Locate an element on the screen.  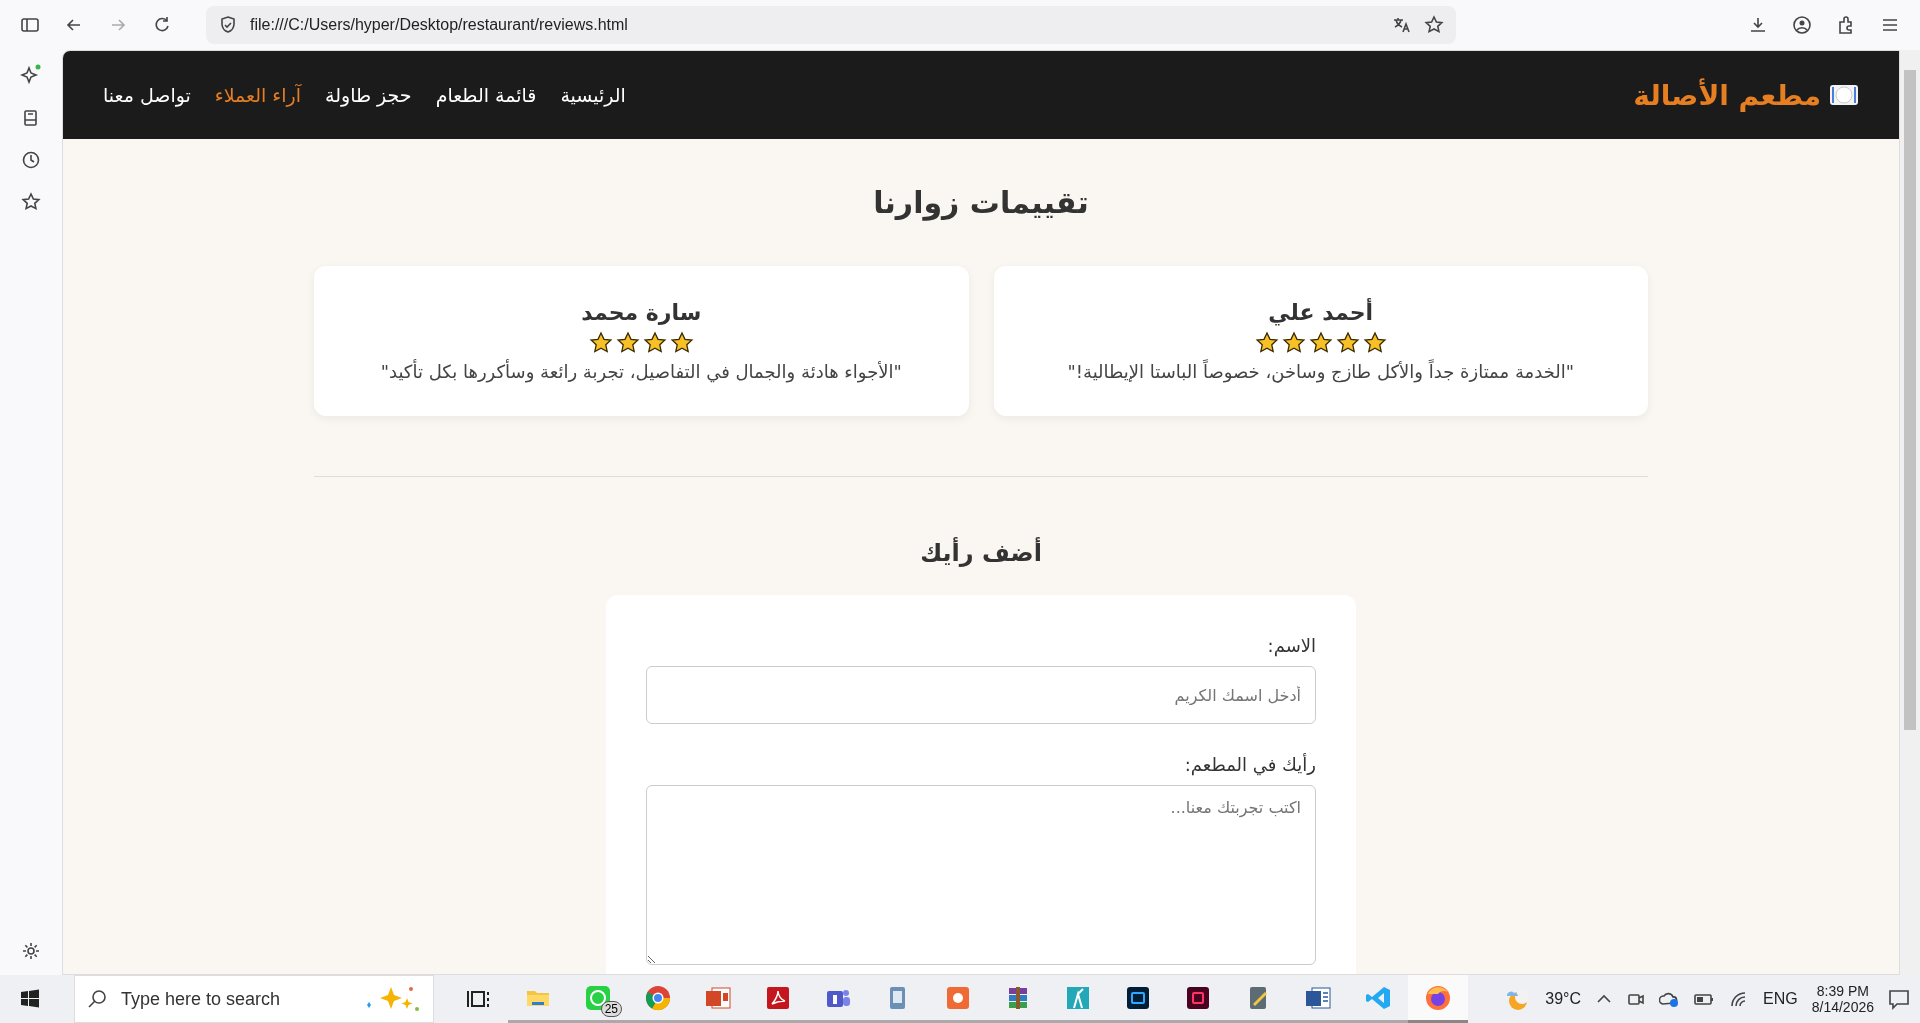
clock-date: 8/14/2026 is located at coordinates (1842, 1007).